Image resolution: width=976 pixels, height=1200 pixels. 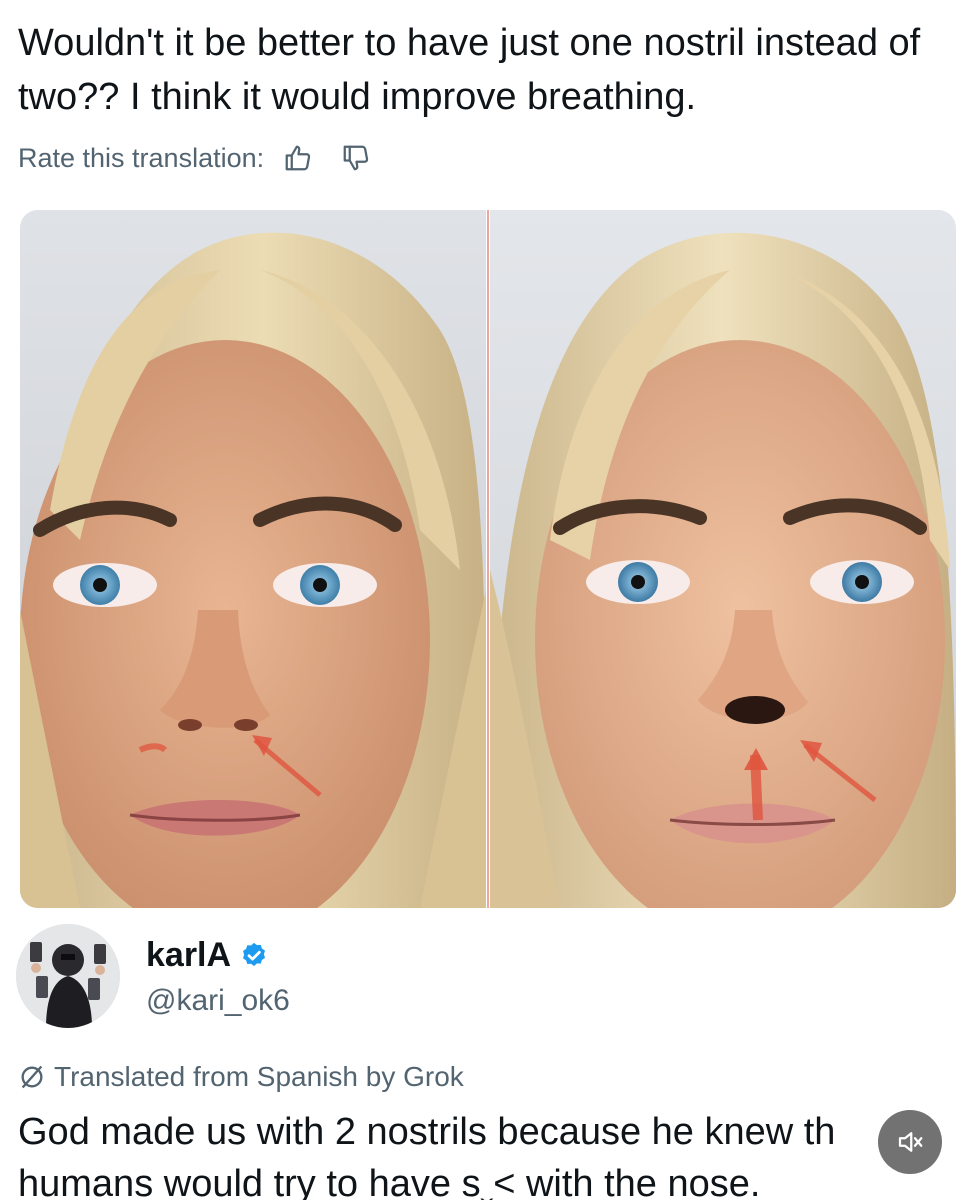 I want to click on translated-by-row: Translated from Spanish by Grok, so click(x=241, y=1077).